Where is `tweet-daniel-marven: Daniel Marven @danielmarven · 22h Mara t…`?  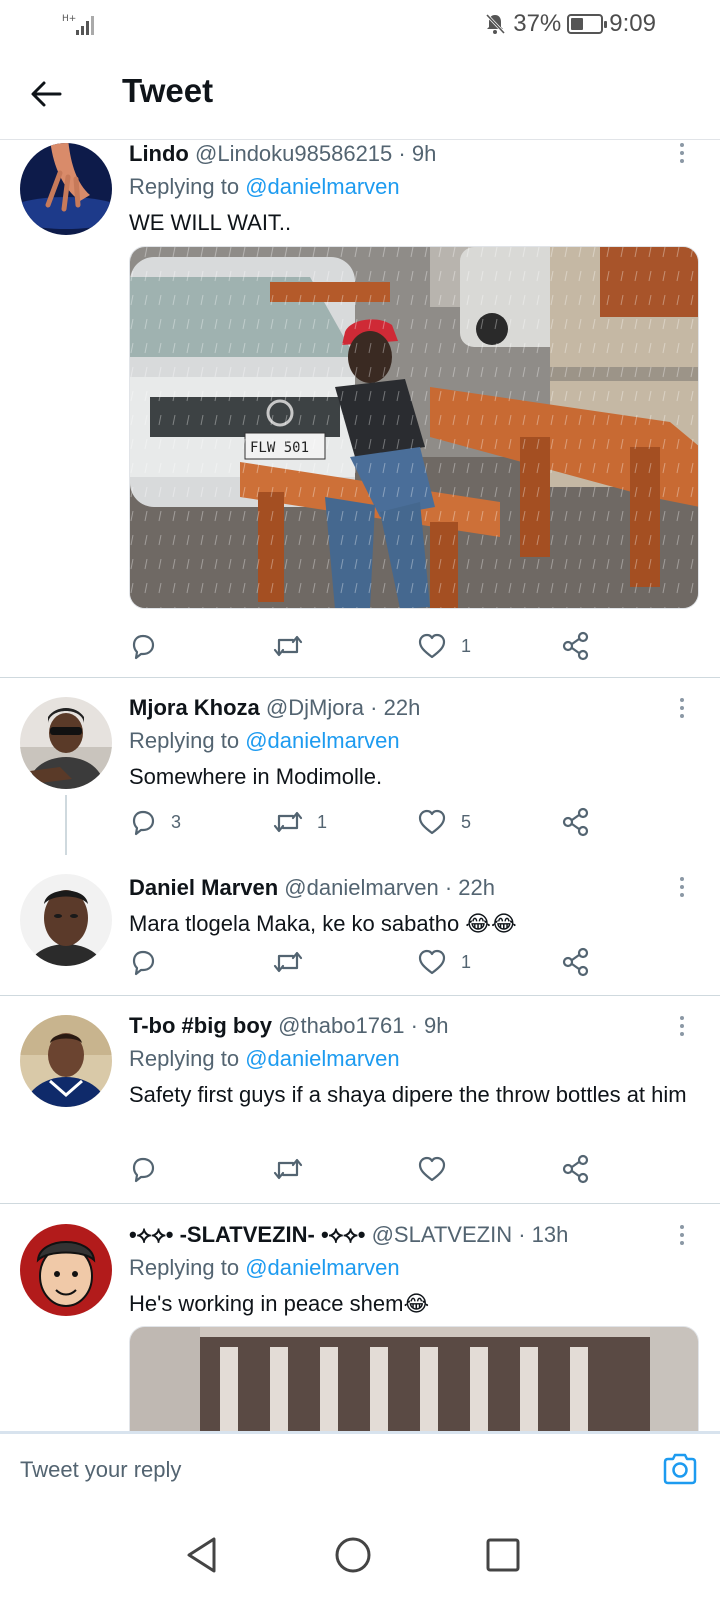 tweet-daniel-marven: Daniel Marven @danielmarven · 22h Mara t… is located at coordinates (360, 922).